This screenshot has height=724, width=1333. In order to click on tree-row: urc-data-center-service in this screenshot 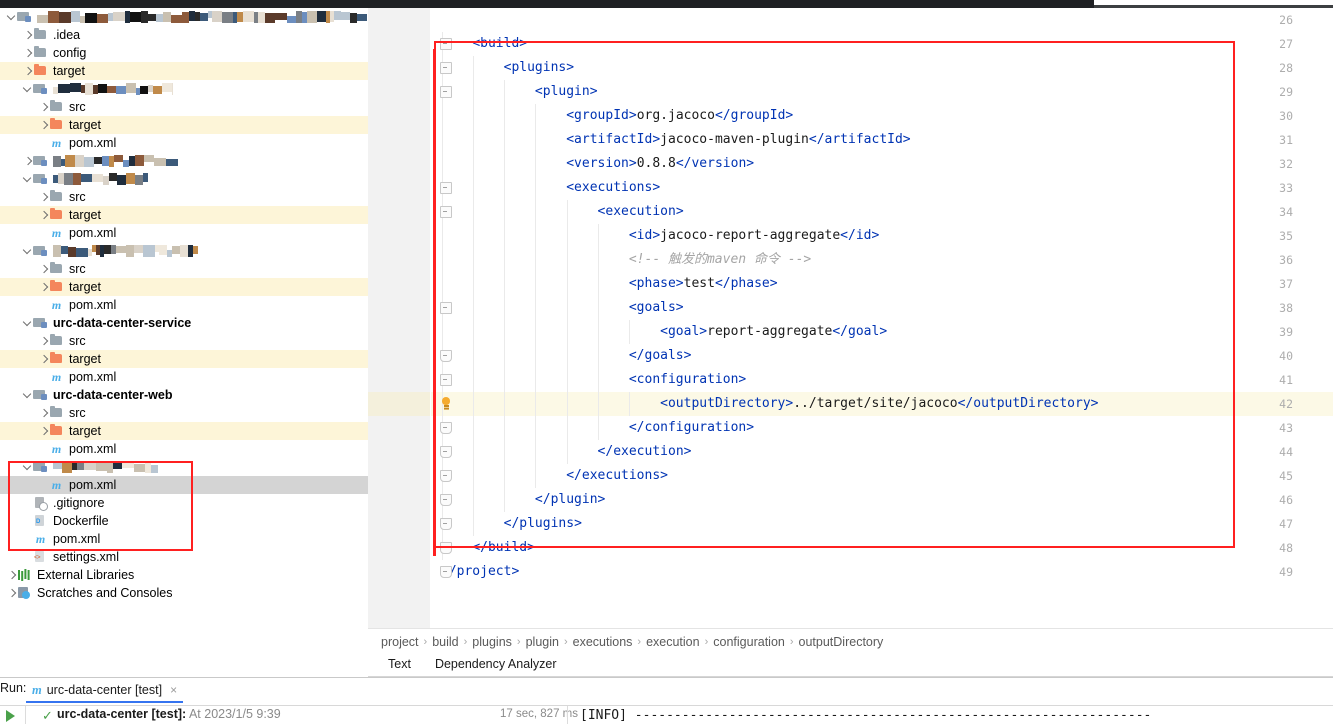, I will do `click(184, 323)`.